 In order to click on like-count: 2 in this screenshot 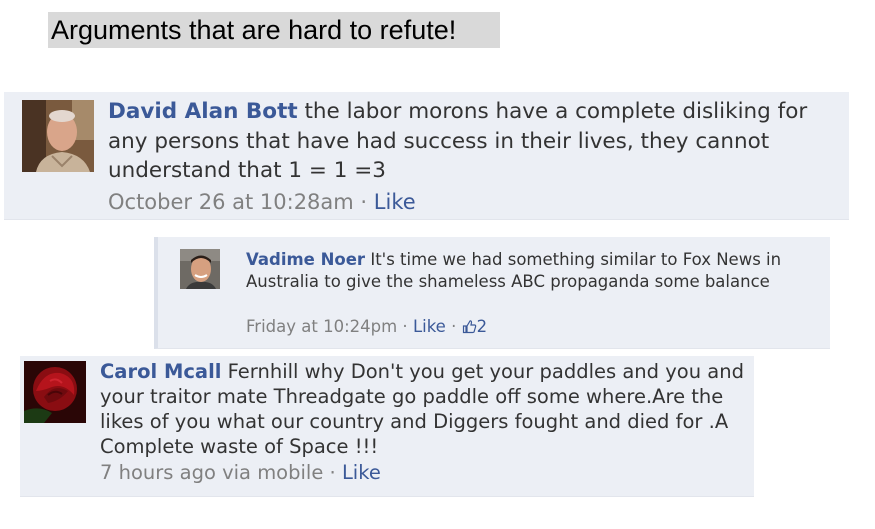, I will do `click(475, 326)`.